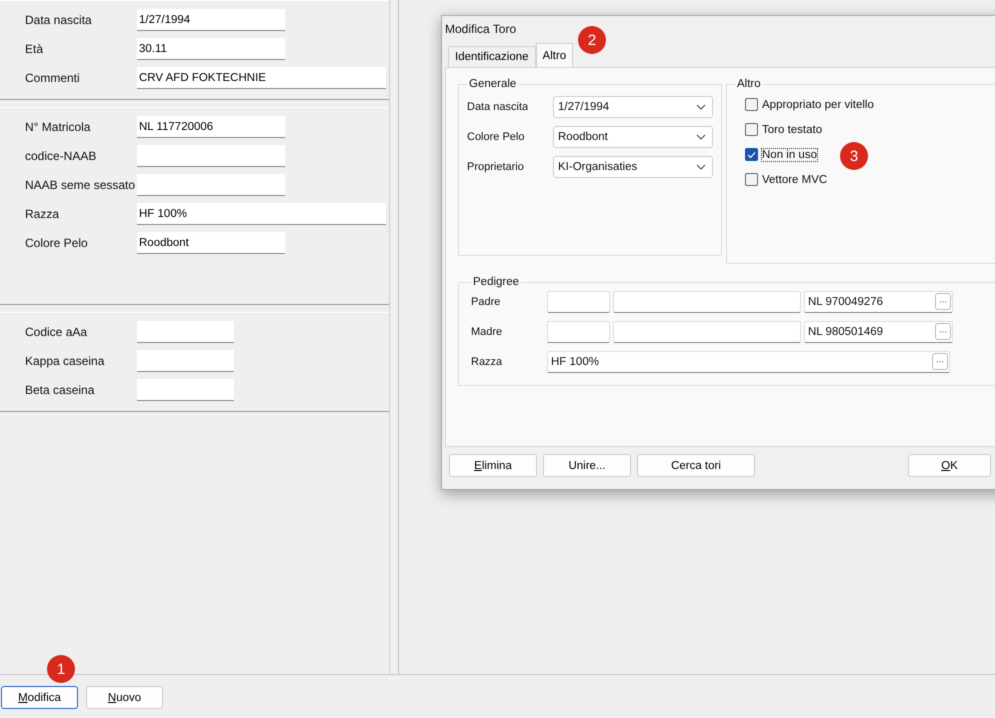 This screenshot has width=995, height=718. I want to click on dropdown: 1/27/1994, so click(633, 107).